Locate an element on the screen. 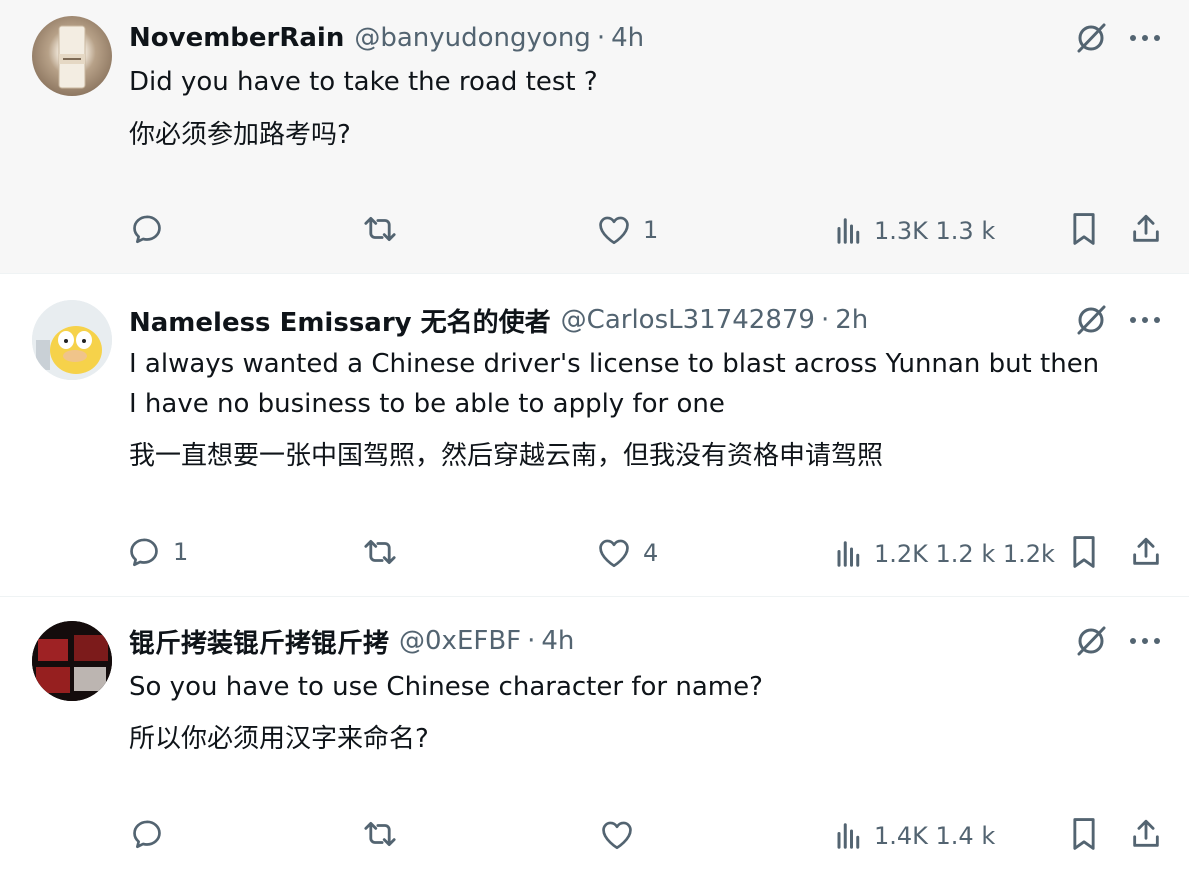 This screenshot has width=1189, height=875. user-handle: @0xEFBF is located at coordinates (460, 641).